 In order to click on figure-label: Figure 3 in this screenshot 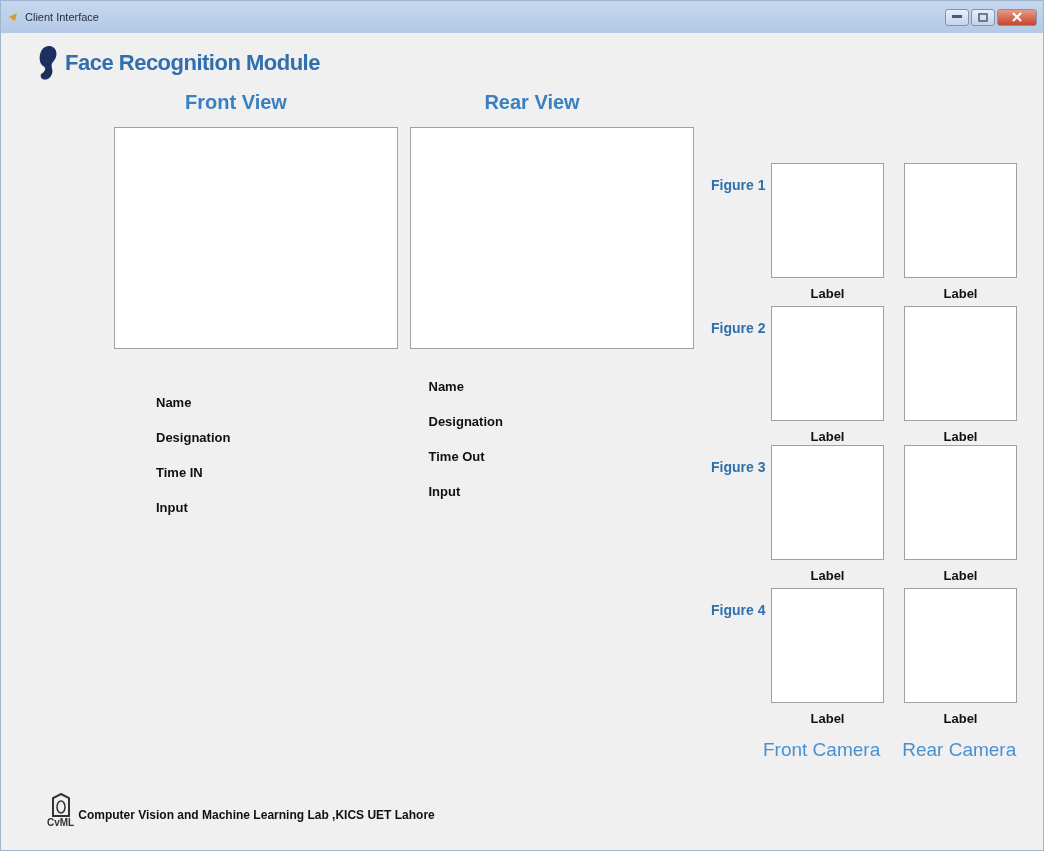, I will do `click(738, 466)`.